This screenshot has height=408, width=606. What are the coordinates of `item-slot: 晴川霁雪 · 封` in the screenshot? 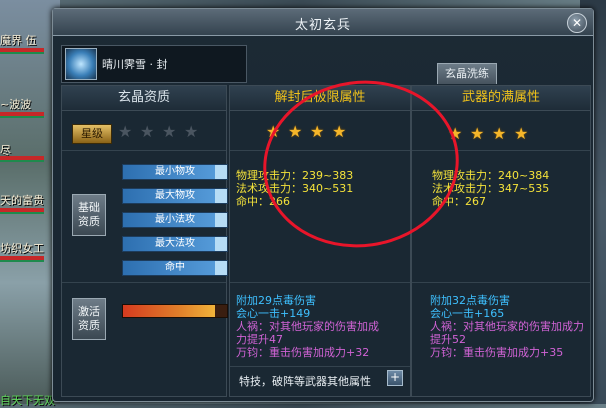 It's located at (154, 64).